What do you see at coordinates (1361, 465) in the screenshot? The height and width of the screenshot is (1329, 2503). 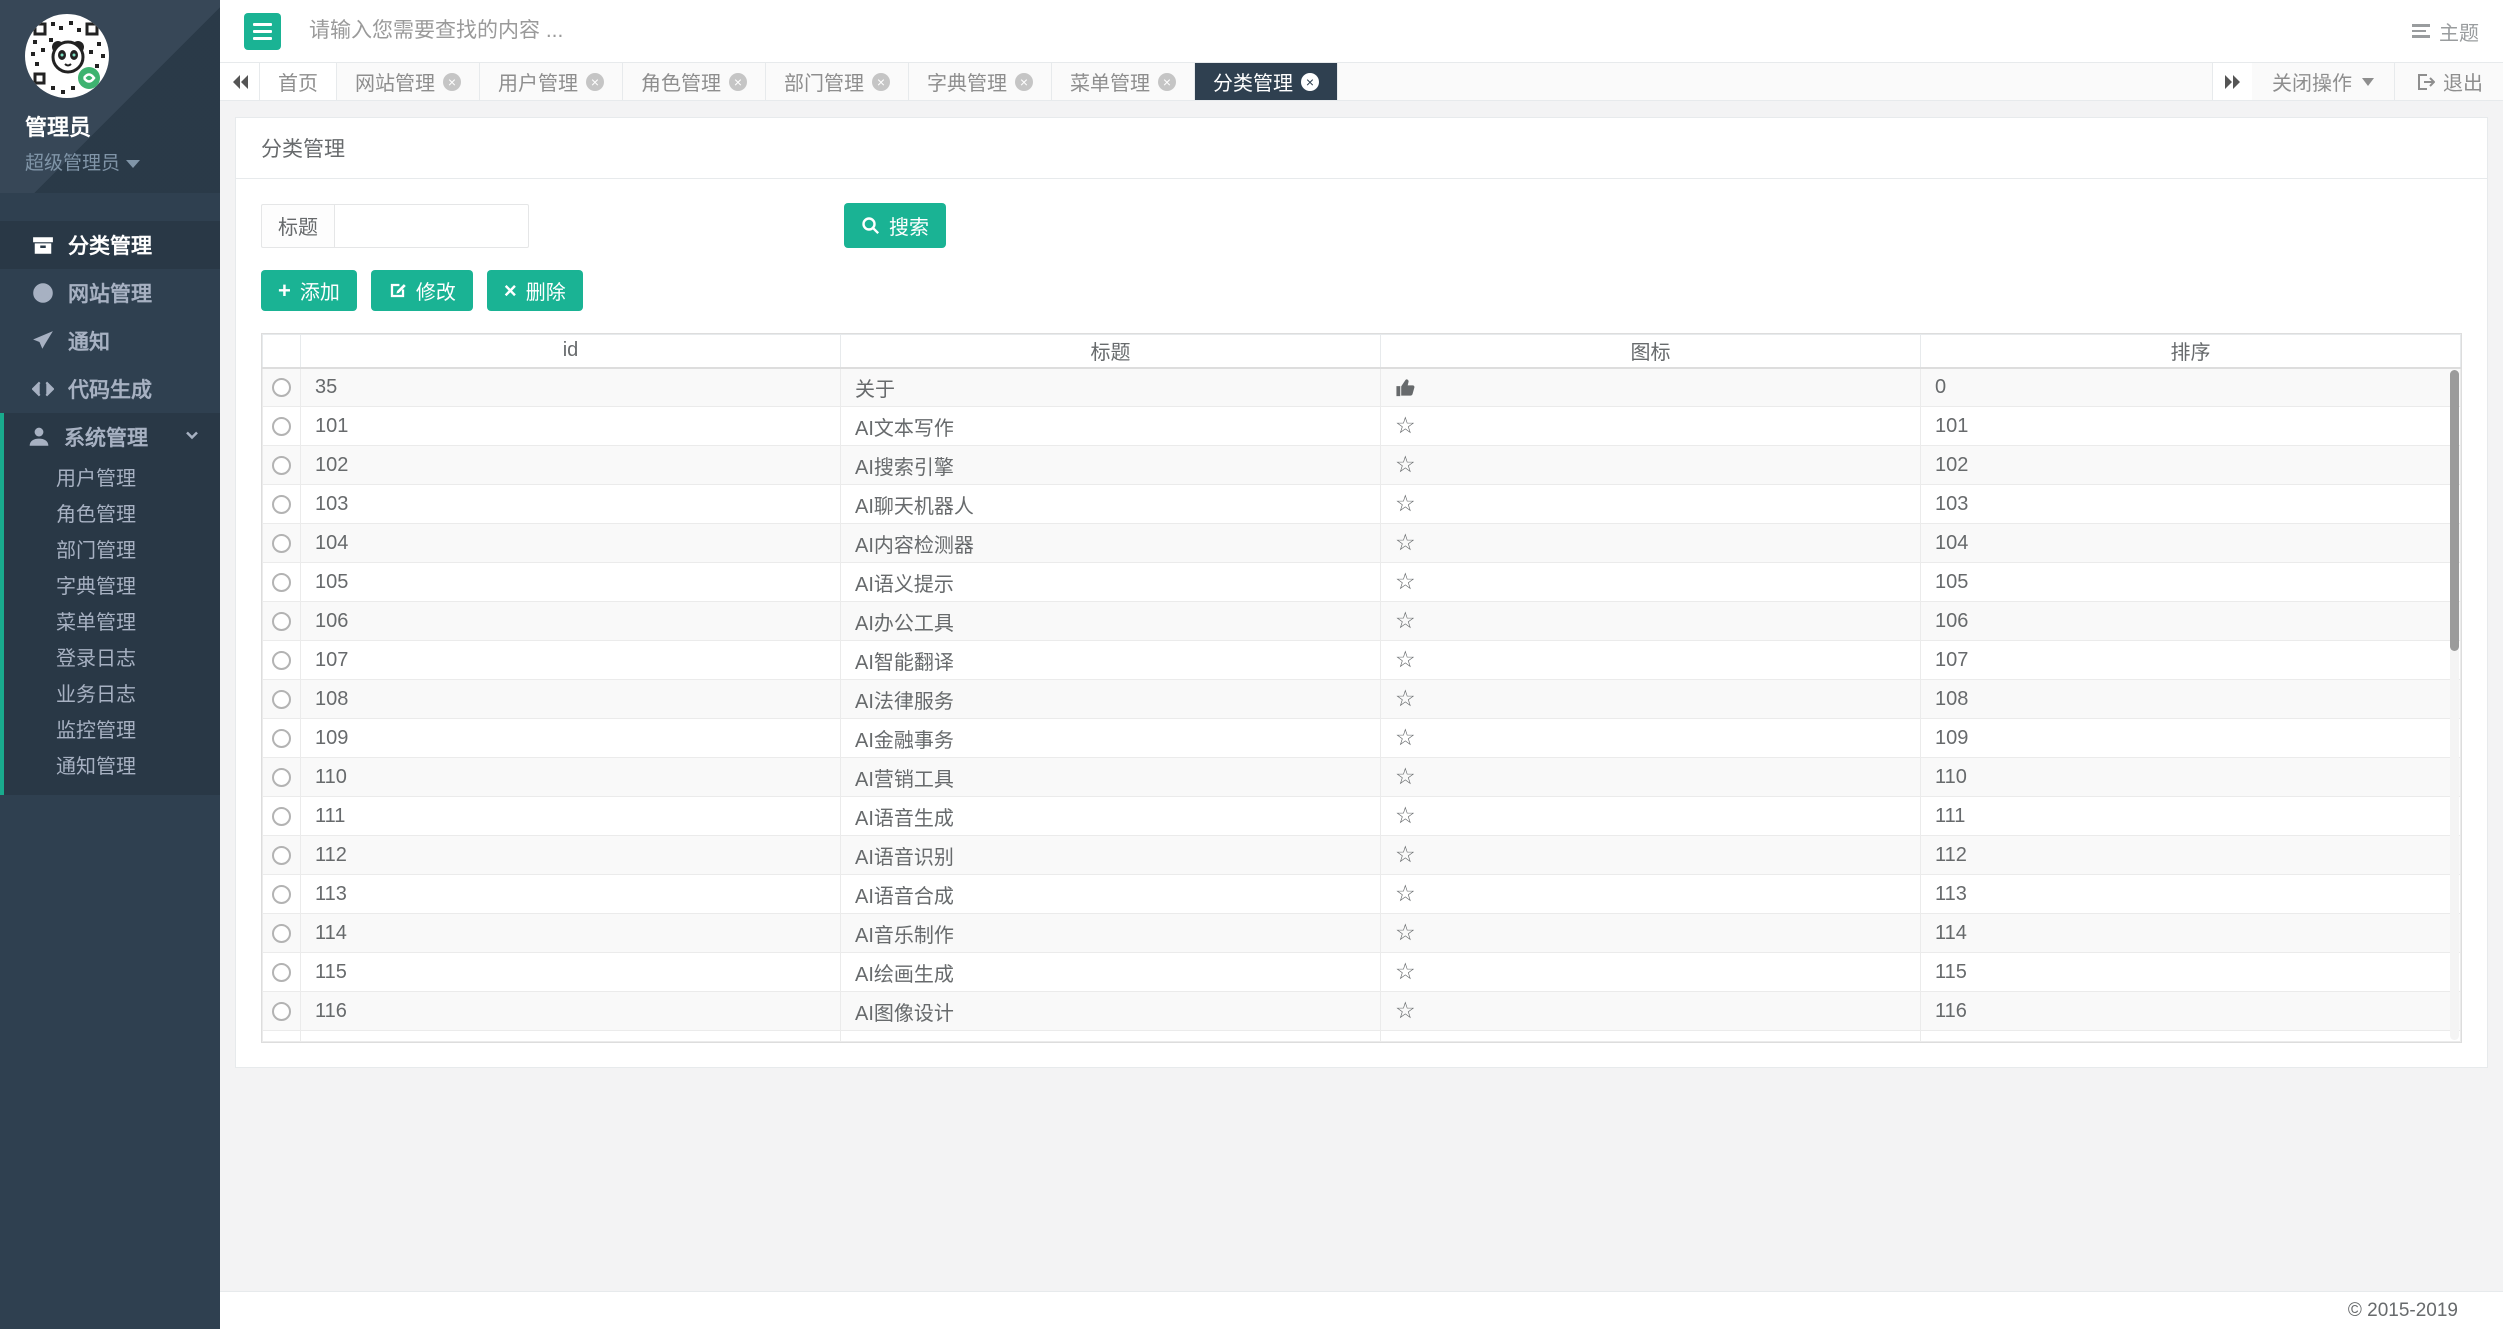 I see `table-row: 102 AI搜索引擎 ☆ 102` at bounding box center [1361, 465].